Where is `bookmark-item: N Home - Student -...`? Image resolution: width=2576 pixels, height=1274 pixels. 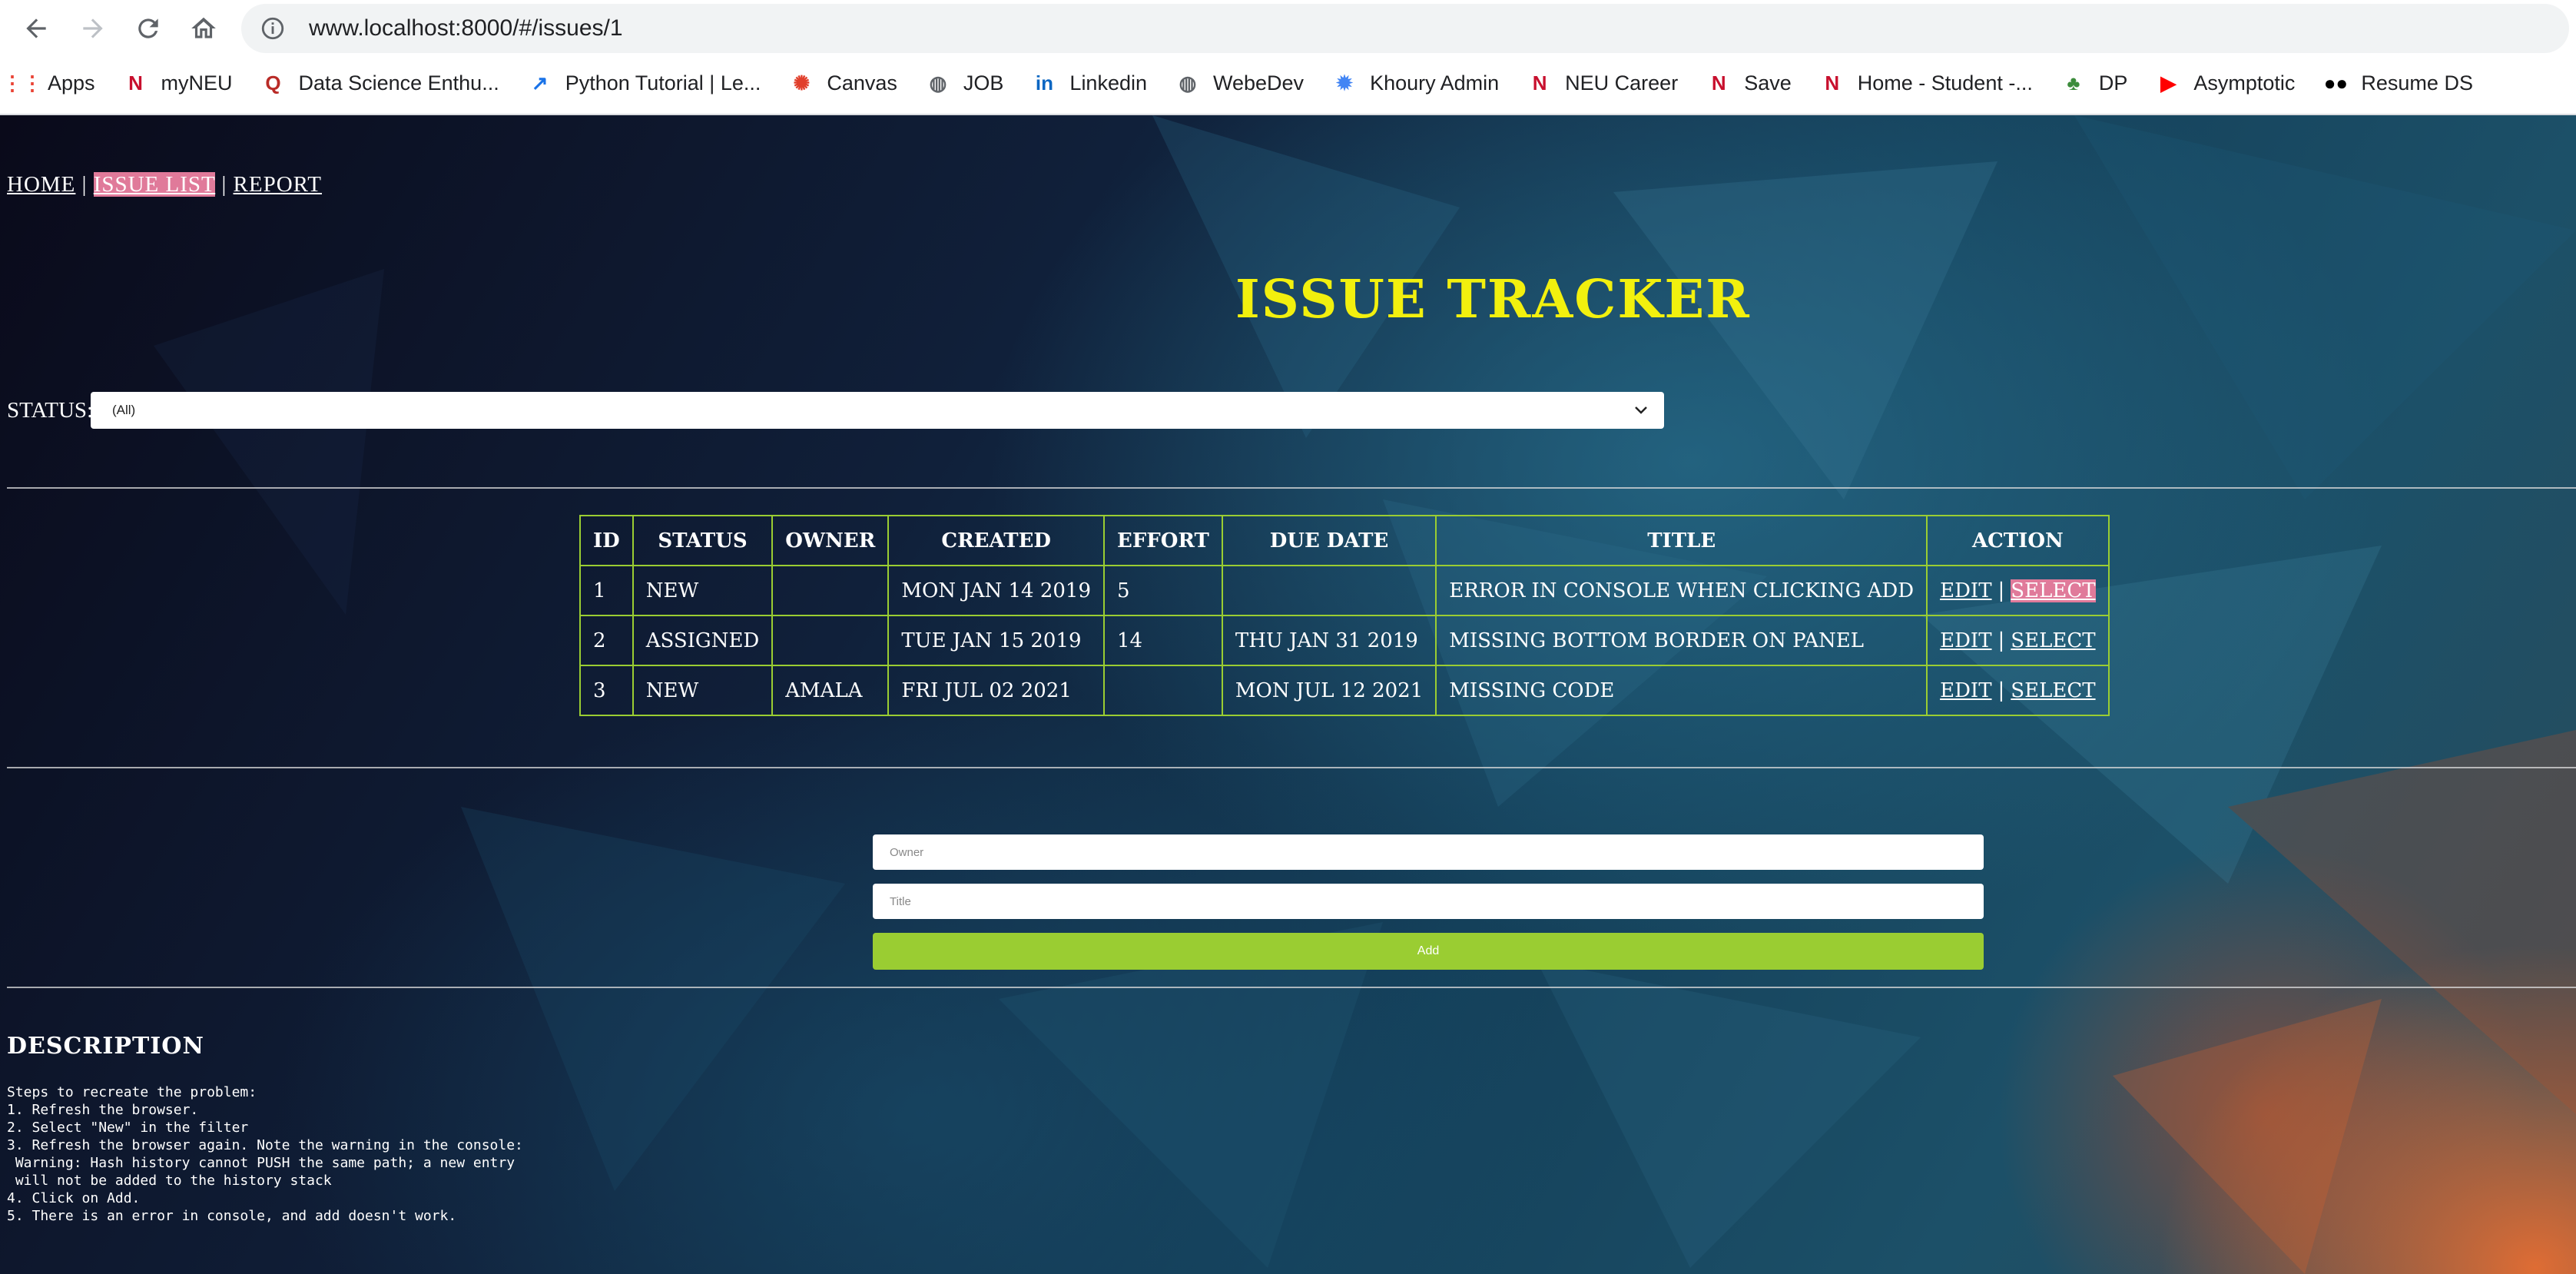 bookmark-item: N Home - Student -... is located at coordinates (1926, 83).